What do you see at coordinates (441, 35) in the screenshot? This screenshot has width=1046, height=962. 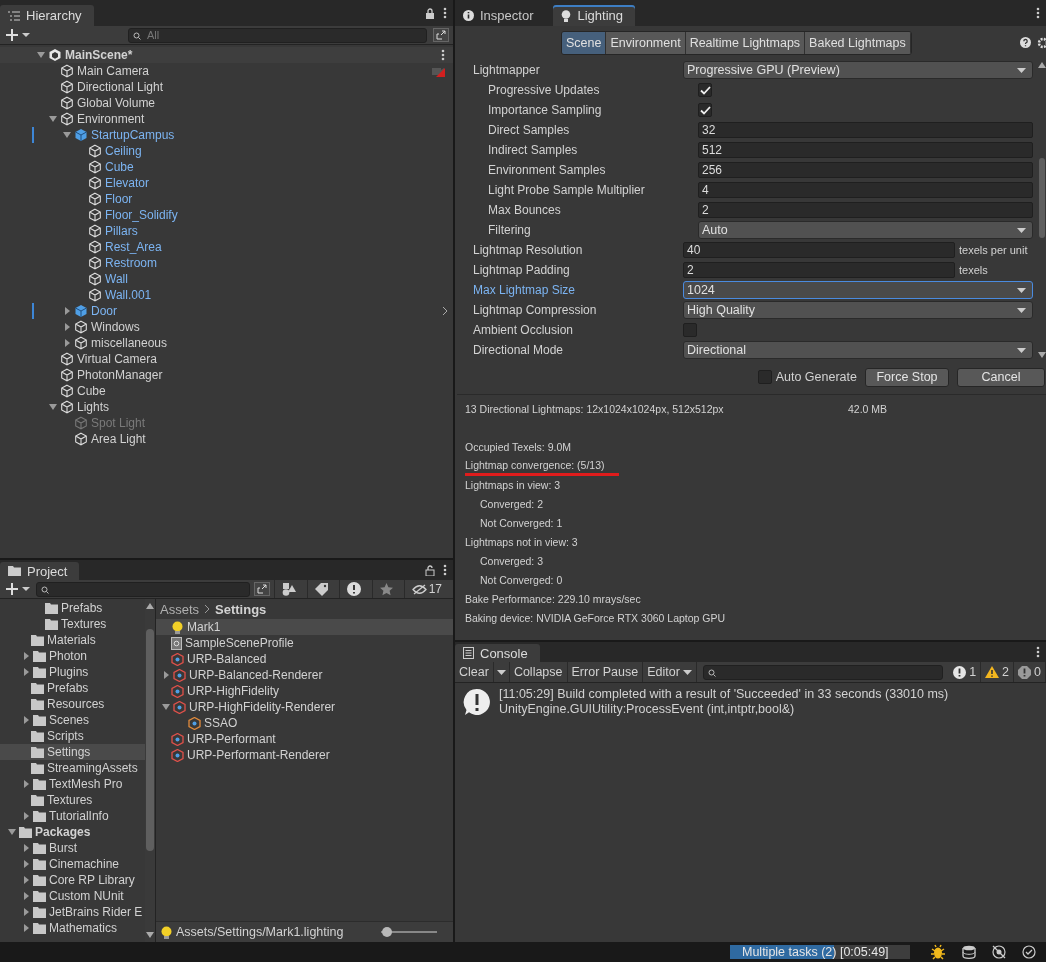 I see `expand-icon` at bounding box center [441, 35].